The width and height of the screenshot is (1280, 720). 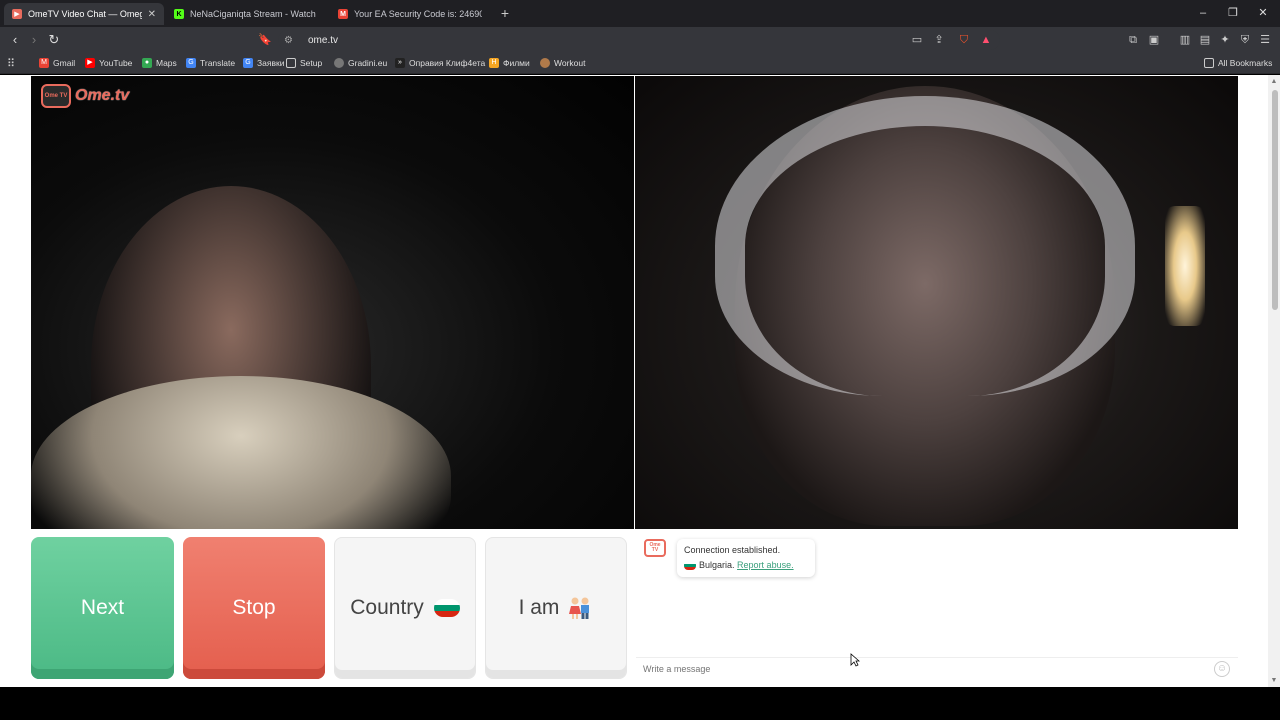 I want to click on bookmark-translate: G Translate, so click(x=210, y=63).